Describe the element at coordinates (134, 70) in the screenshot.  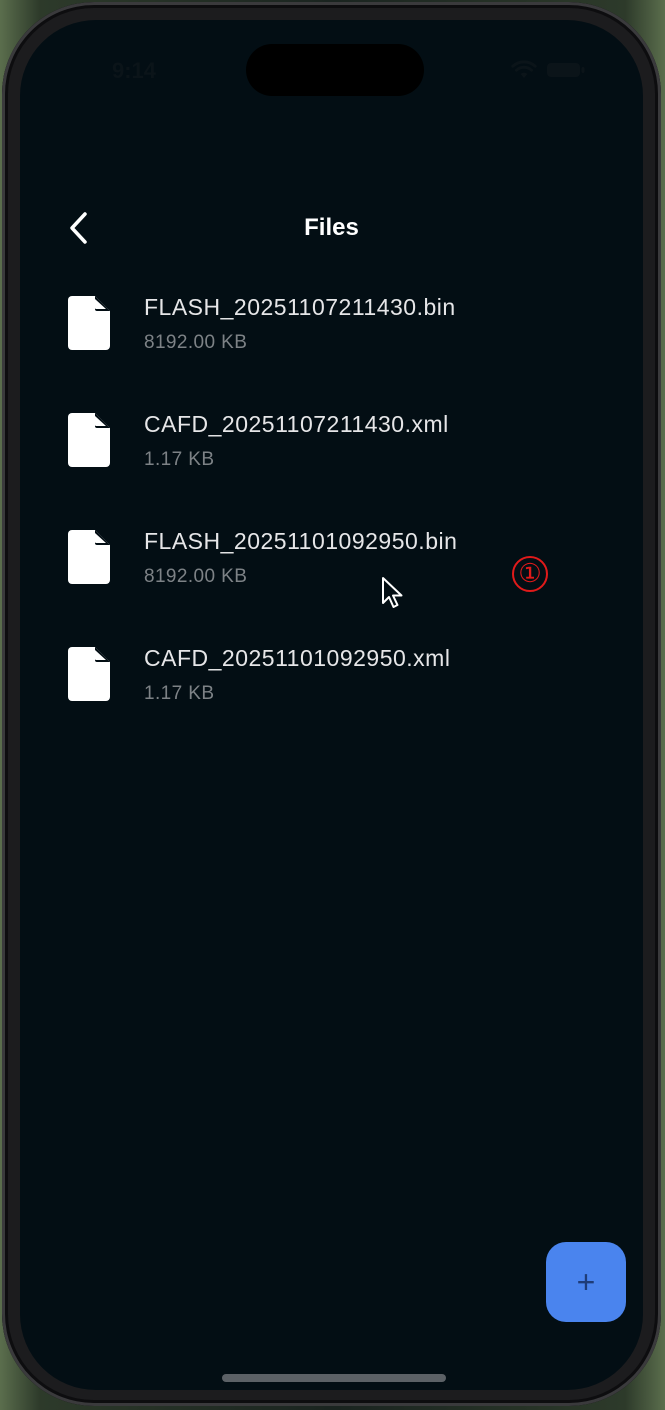
I see `status-time: 9:14` at that location.